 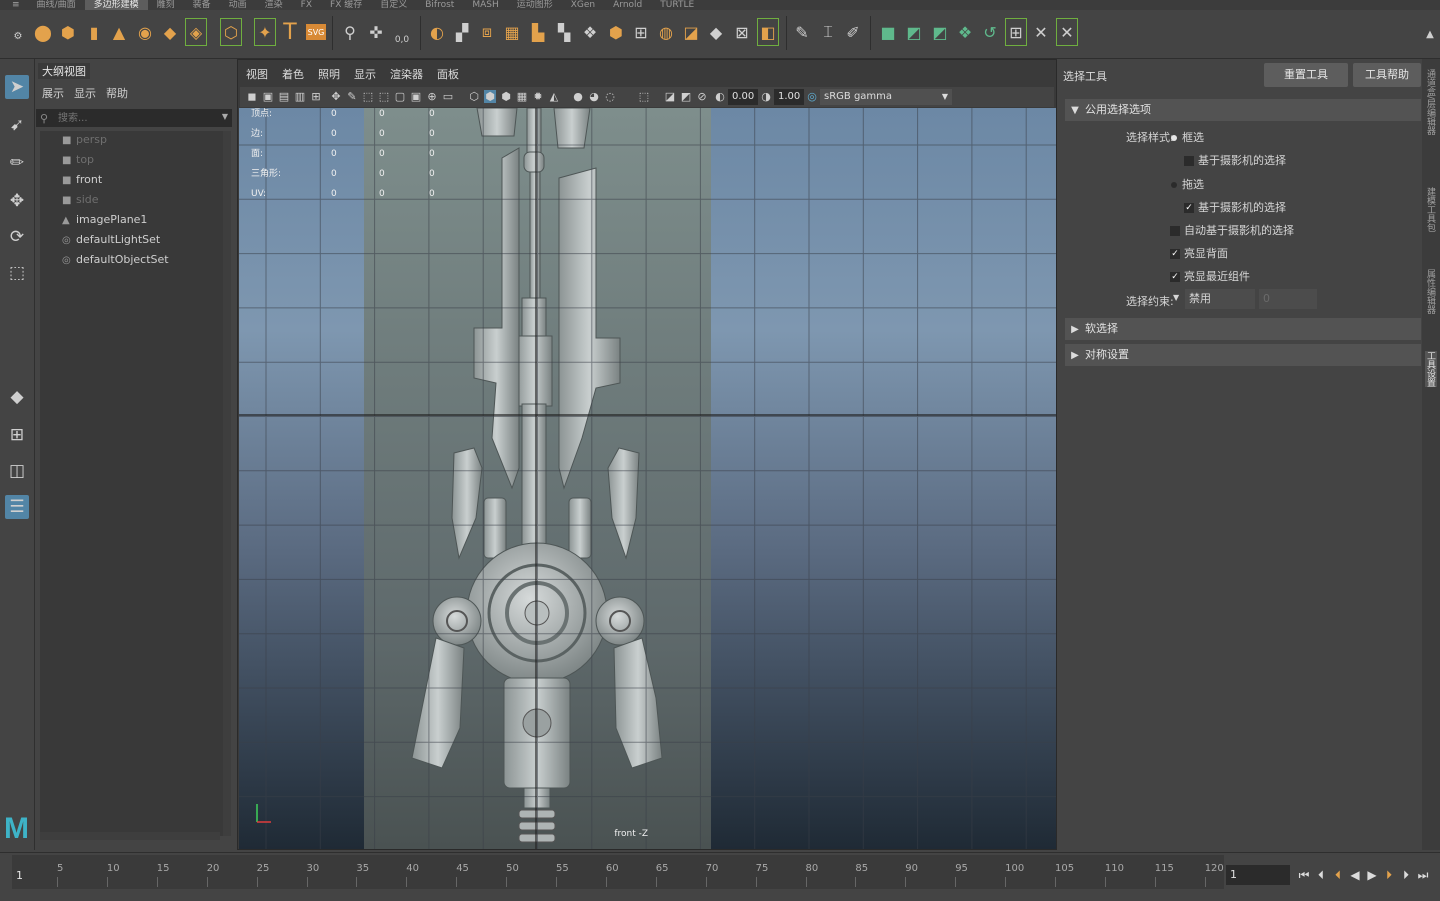 What do you see at coordinates (616, 32) in the screenshot?
I see `fill-hole-icon: ⬢` at bounding box center [616, 32].